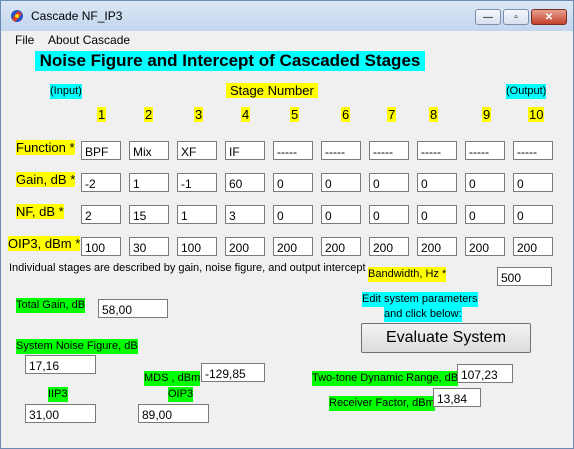  What do you see at coordinates (488, 17) in the screenshot?
I see `minimize-button: —` at bounding box center [488, 17].